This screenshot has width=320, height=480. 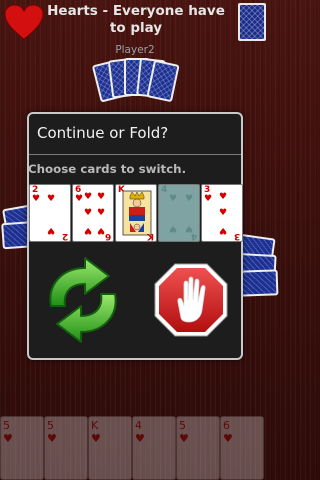 I want to click on selectable-card-selected: 4 ♥ ♥ ♥ ♥ 4, so click(x=179, y=213).